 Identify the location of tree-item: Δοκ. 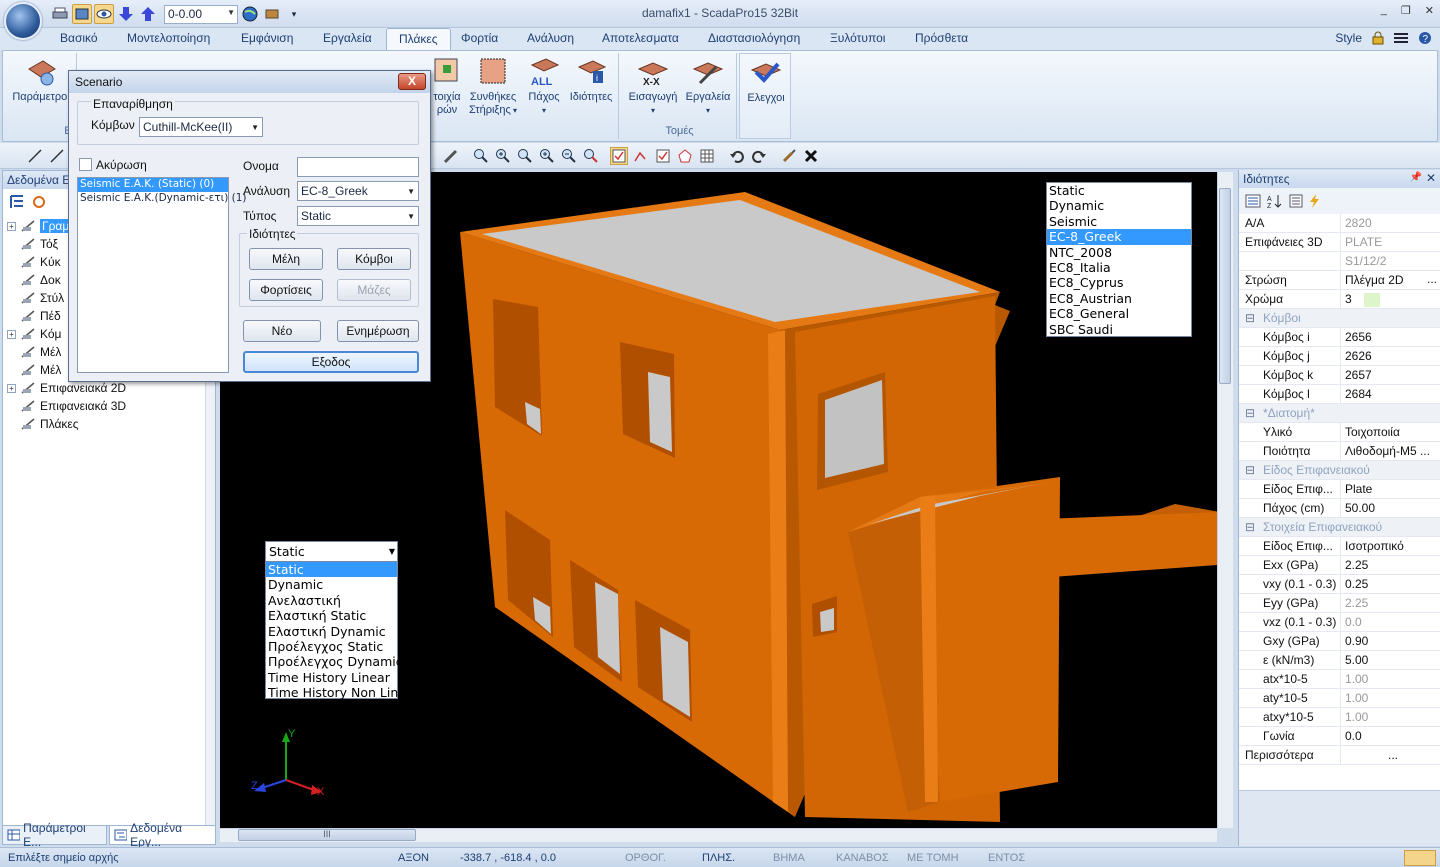
(34, 280).